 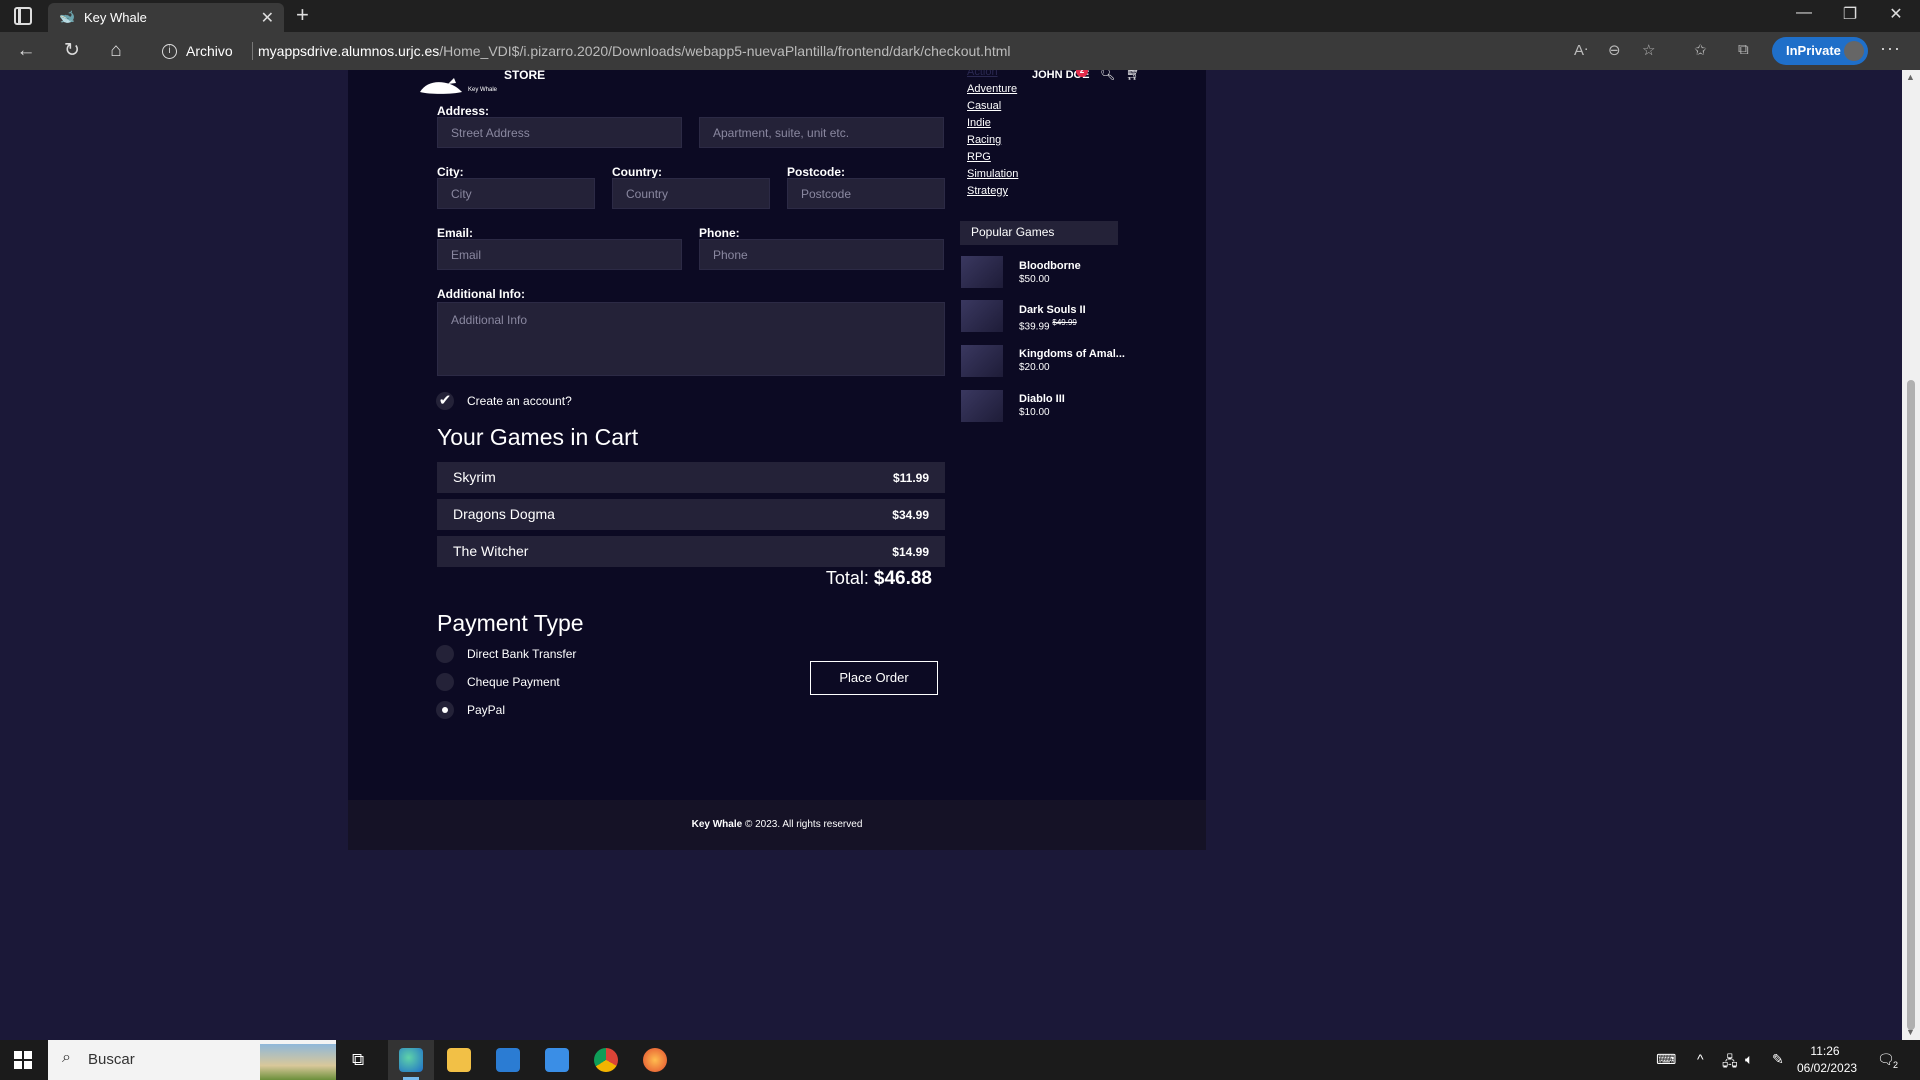 I want to click on email-label: Email:, so click(x=455, y=233).